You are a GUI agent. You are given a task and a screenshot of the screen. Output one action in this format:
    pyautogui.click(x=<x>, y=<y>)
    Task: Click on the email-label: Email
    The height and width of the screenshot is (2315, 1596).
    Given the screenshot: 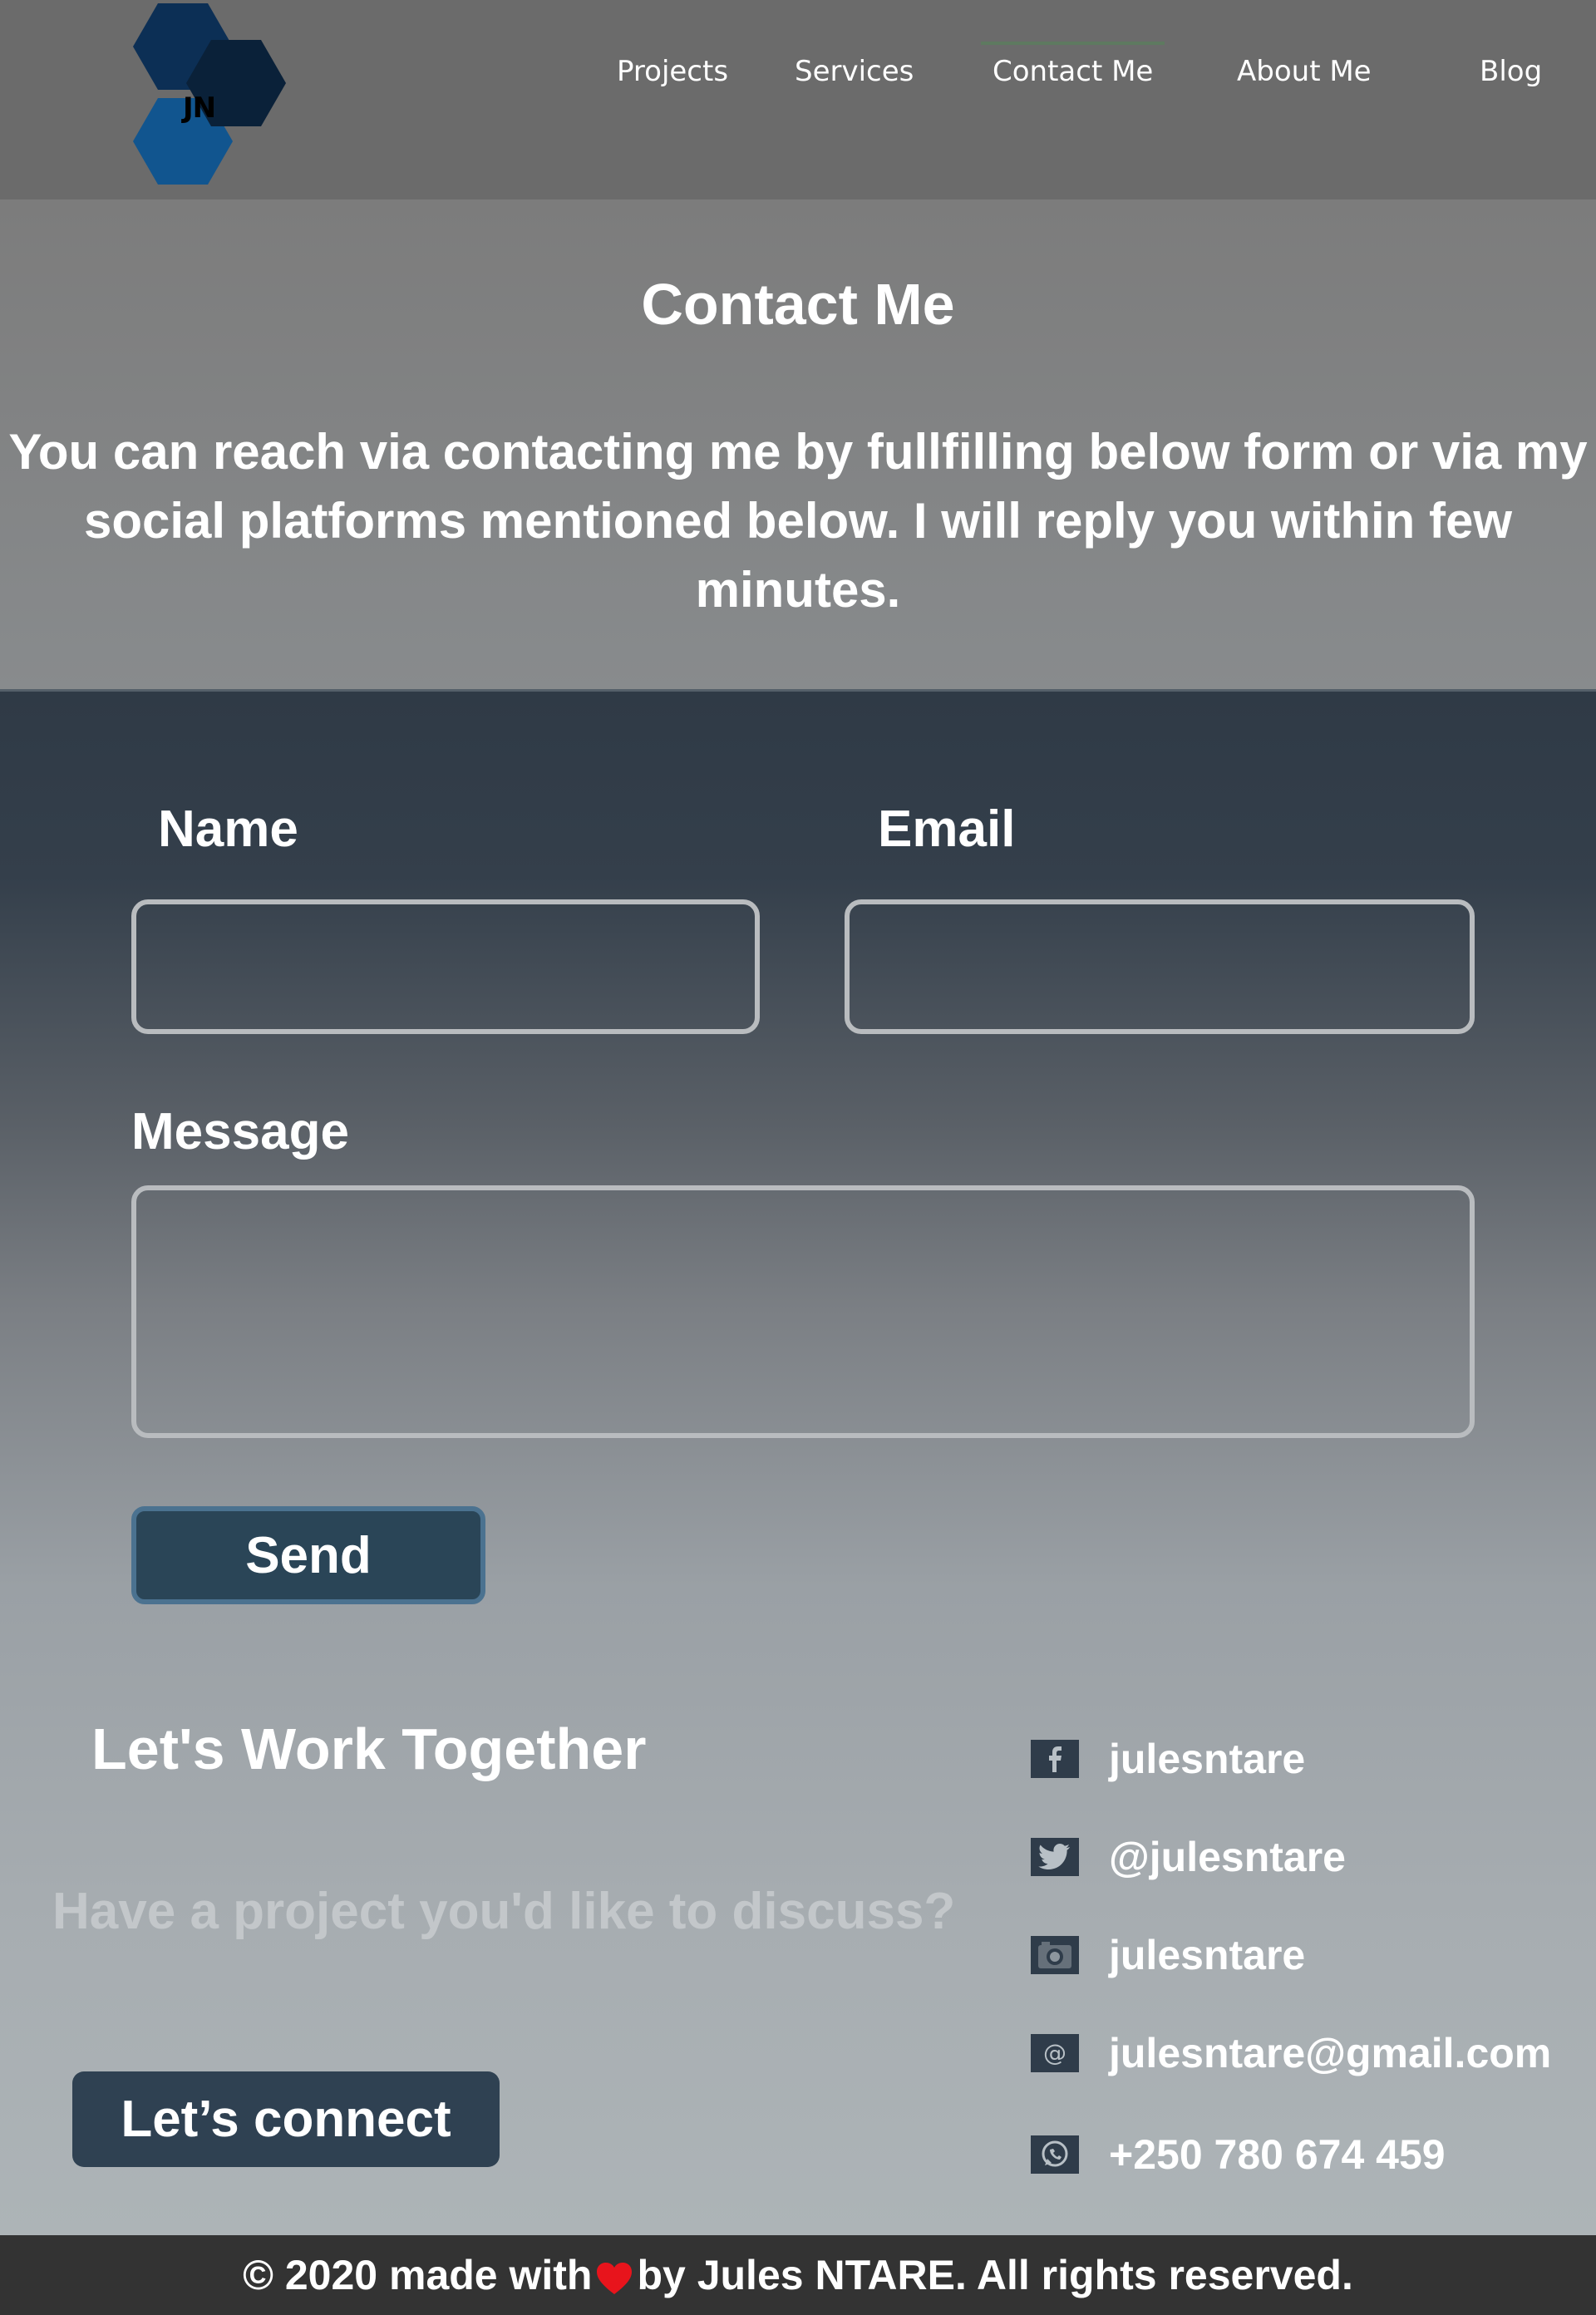 What is the action you would take?
    pyautogui.click(x=947, y=829)
    